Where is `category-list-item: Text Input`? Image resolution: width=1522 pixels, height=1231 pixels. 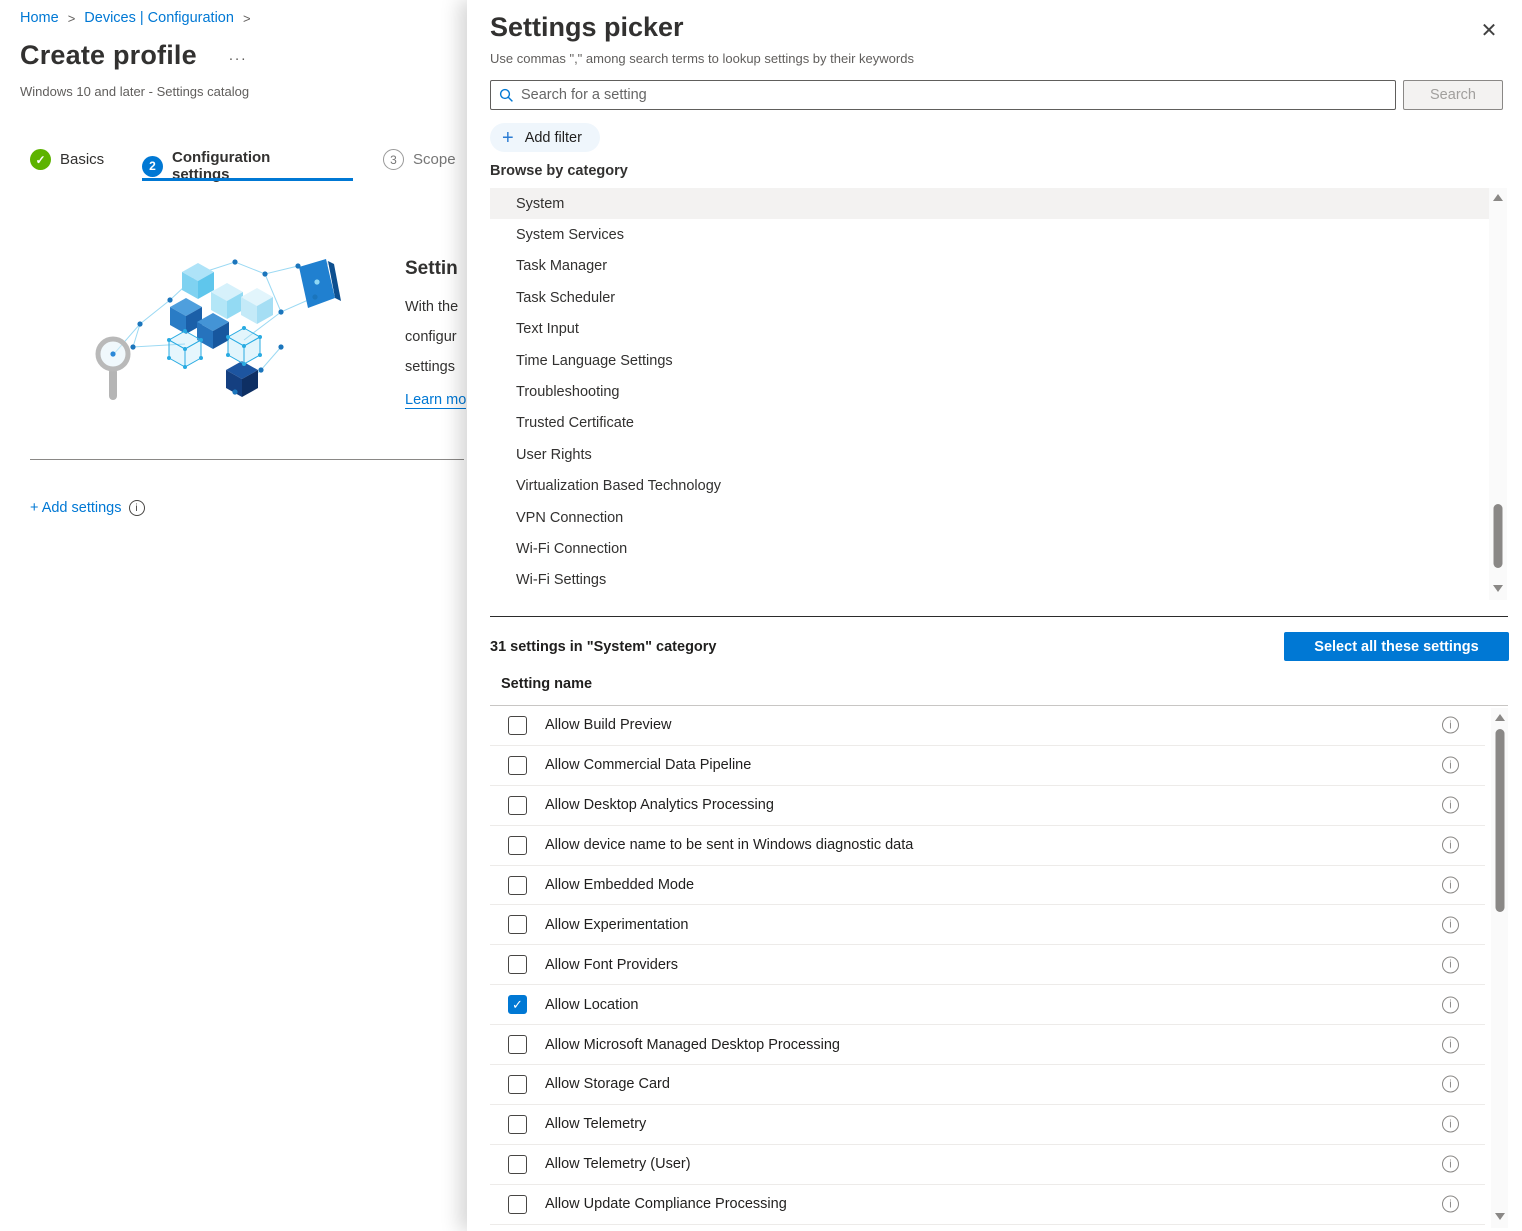
category-list-item: Text Input is located at coordinates (989, 329).